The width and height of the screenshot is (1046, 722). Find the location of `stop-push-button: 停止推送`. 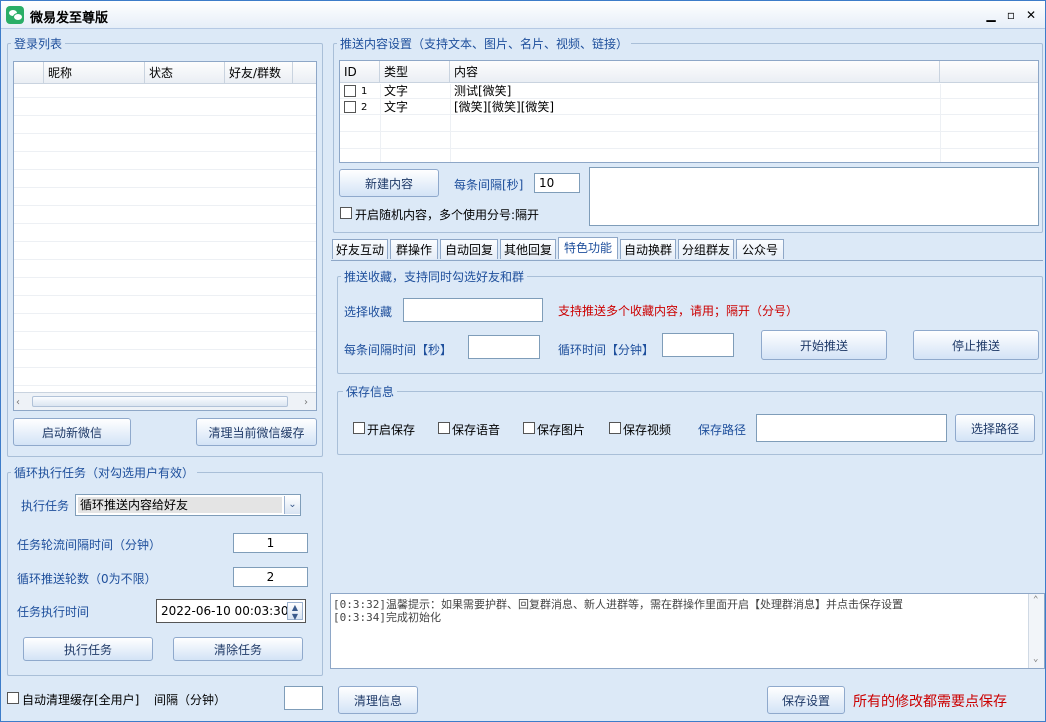

stop-push-button: 停止推送 is located at coordinates (976, 345).